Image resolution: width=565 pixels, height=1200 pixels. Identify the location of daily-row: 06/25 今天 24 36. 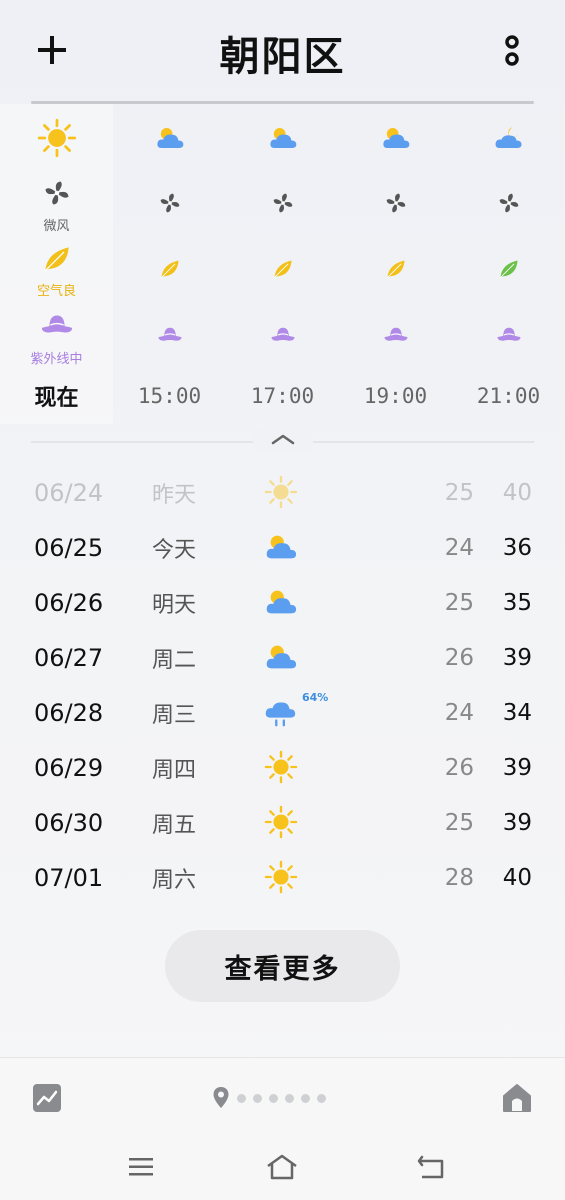
(282, 547).